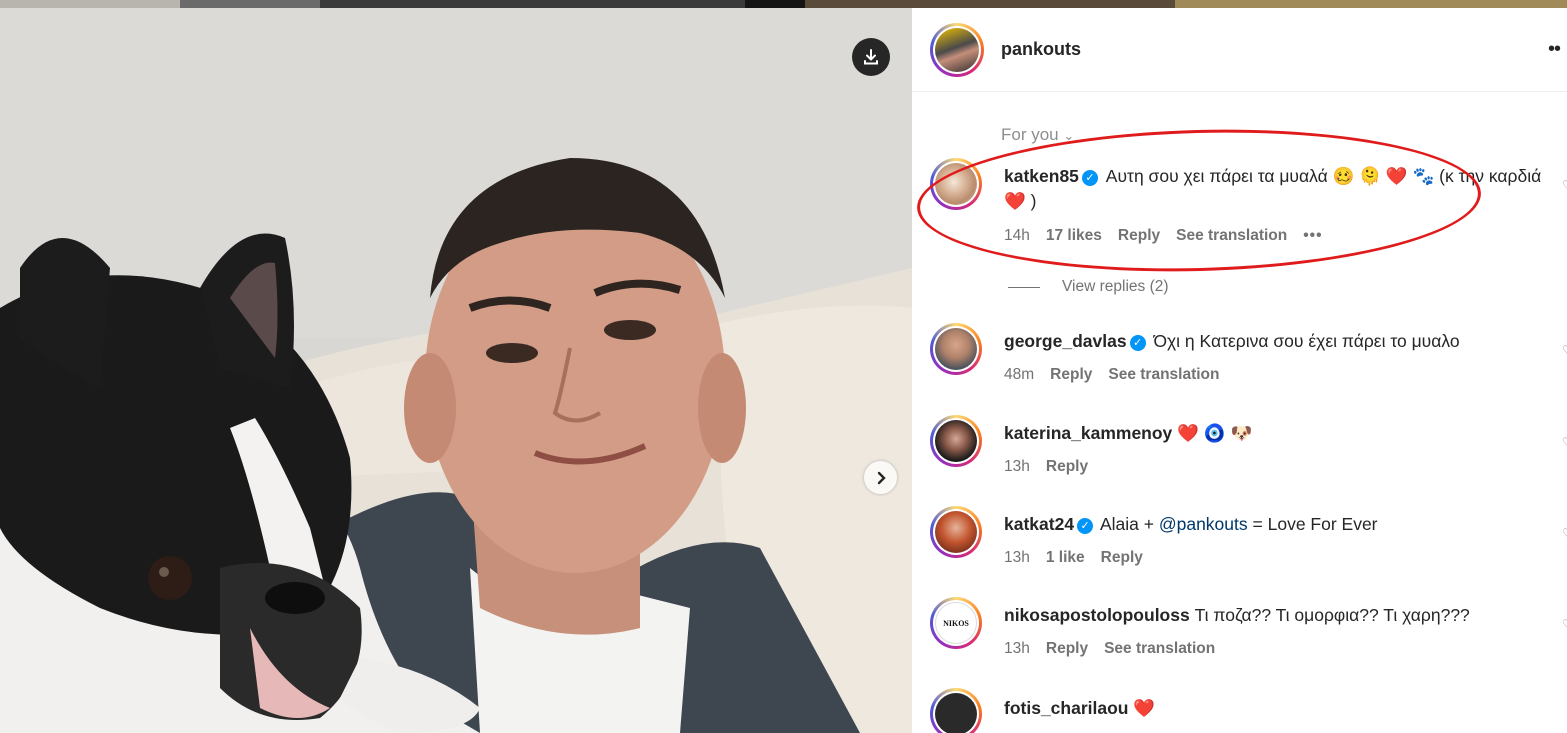 Image resolution: width=1567 pixels, height=733 pixels. I want to click on view-replies-button: View replies (2), so click(1088, 287).